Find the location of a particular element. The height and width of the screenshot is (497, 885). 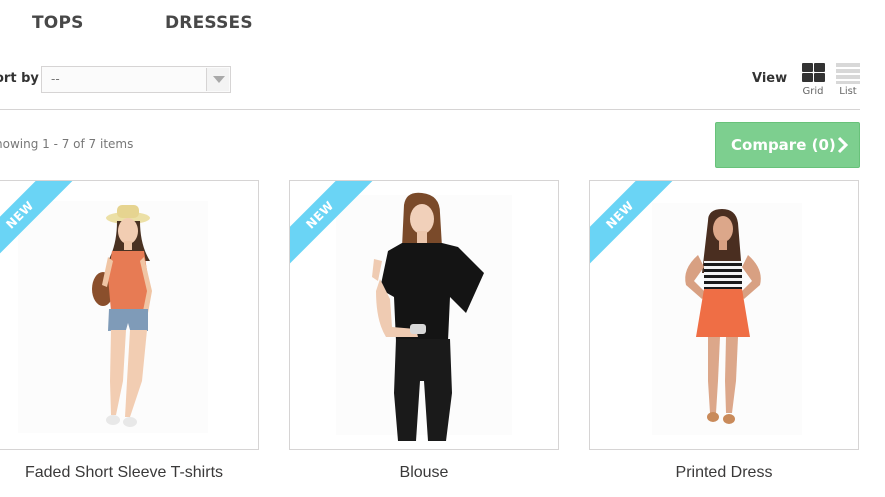

product-name-link: Faded Short Sleeve T-shirts is located at coordinates (137, 473).